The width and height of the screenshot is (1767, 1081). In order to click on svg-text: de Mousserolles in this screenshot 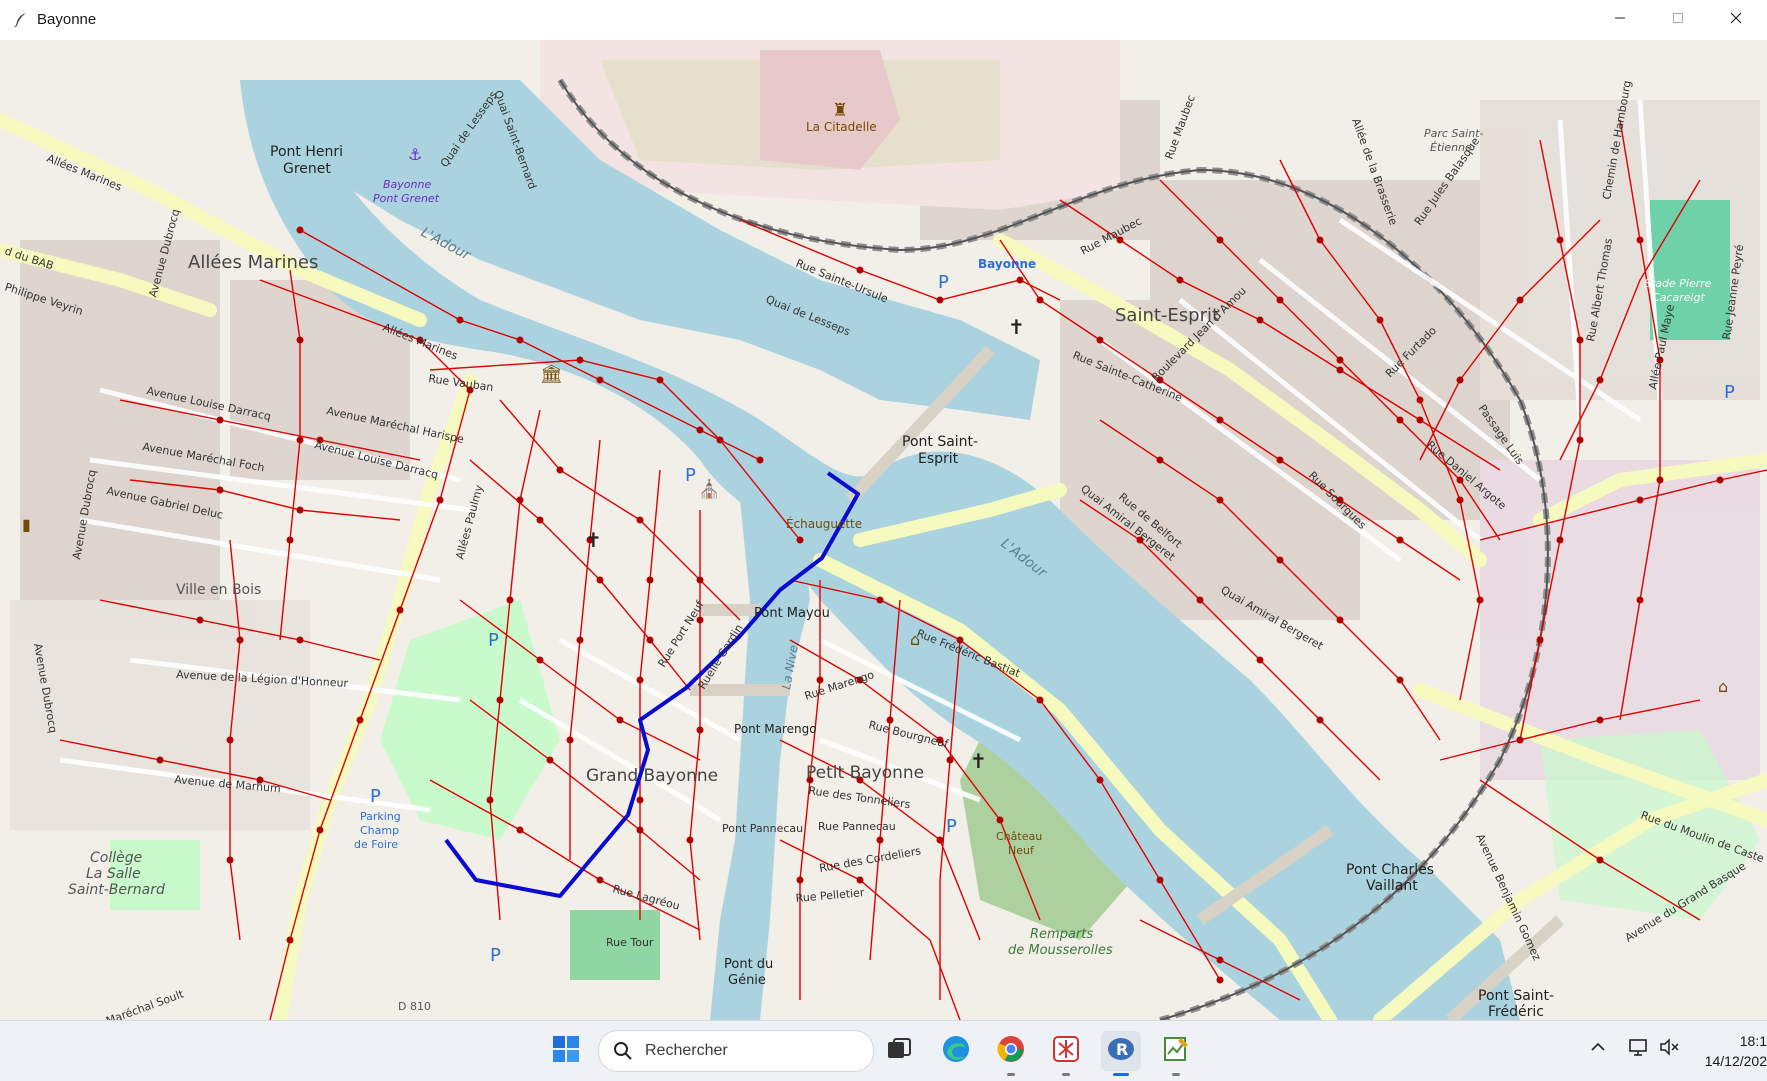, I will do `click(1060, 950)`.